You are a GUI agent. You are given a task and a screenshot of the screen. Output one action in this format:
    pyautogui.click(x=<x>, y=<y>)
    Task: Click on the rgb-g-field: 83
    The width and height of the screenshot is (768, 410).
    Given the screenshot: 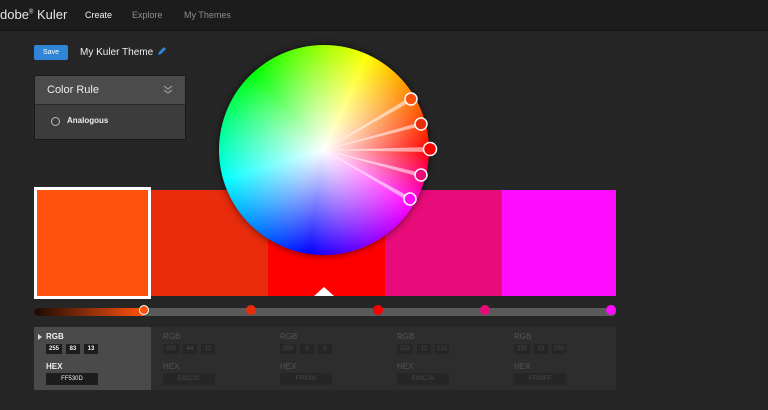 What is the action you would take?
    pyautogui.click(x=73, y=349)
    